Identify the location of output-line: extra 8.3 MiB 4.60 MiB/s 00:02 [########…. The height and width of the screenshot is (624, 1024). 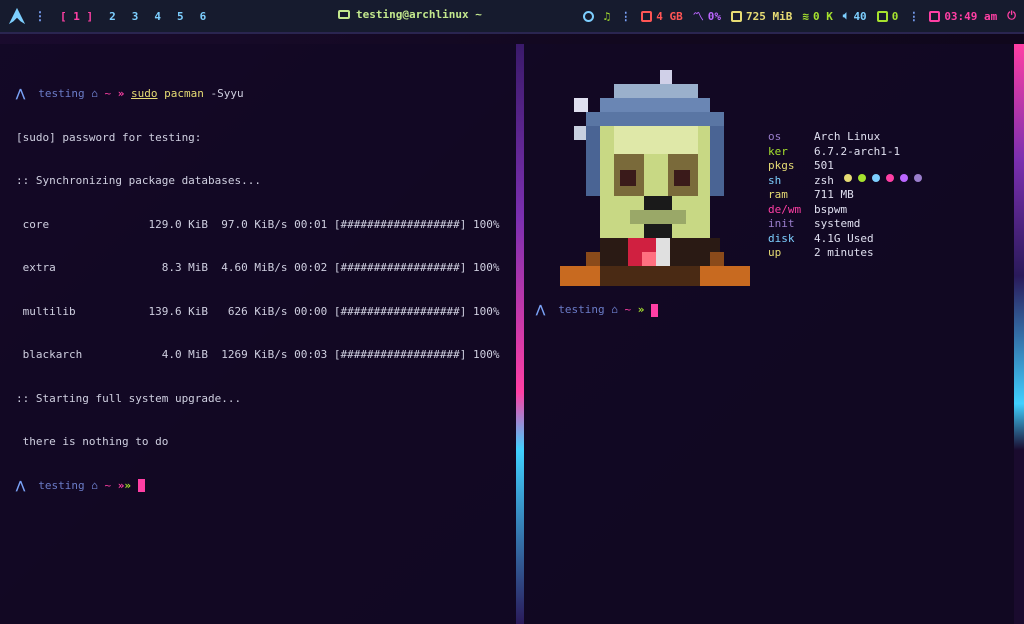
(258, 267).